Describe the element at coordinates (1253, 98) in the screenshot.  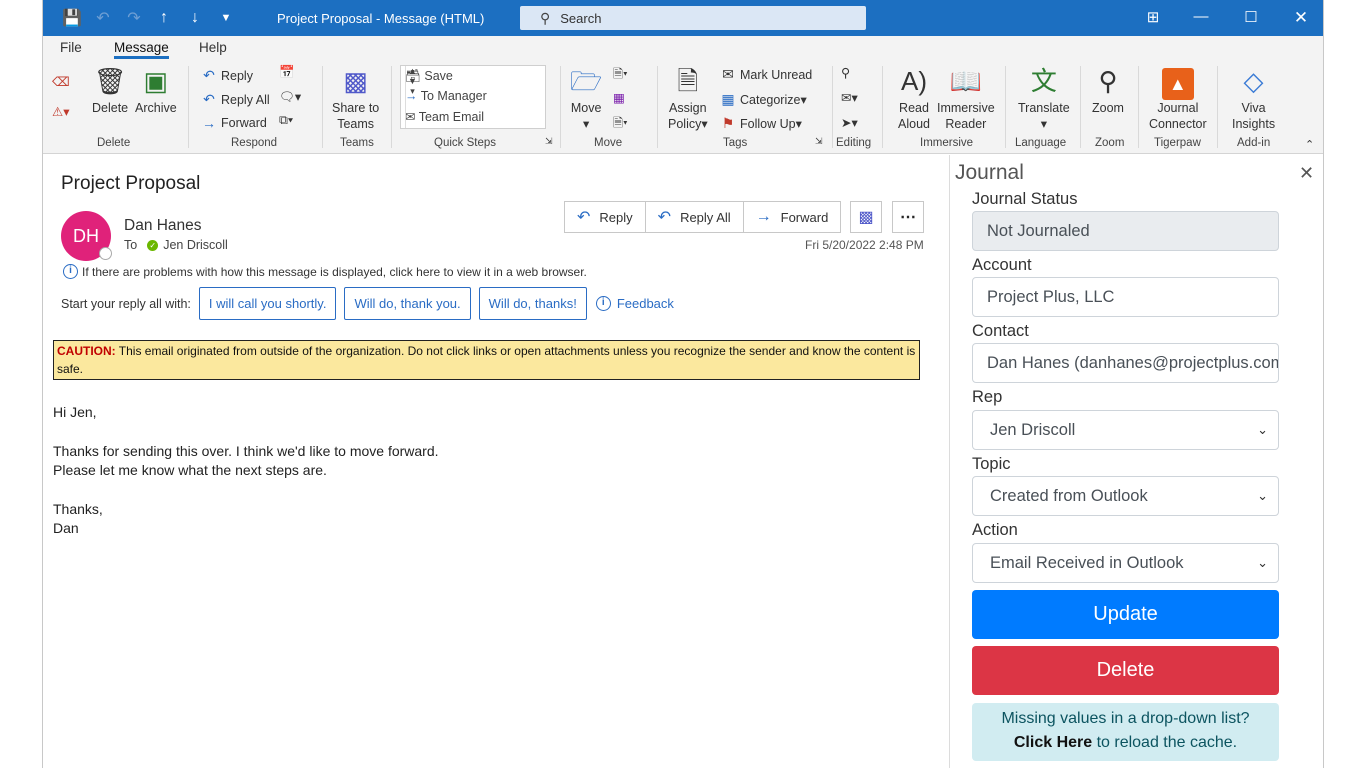
I see `viva-insights-button: ◇ Viva Insights` at that location.